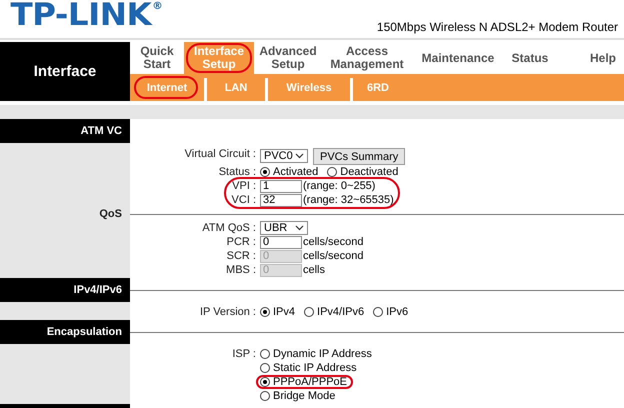 This screenshot has width=624, height=408. Describe the element at coordinates (220, 154) in the screenshot. I see `field-label: Virtual Circuit :` at that location.